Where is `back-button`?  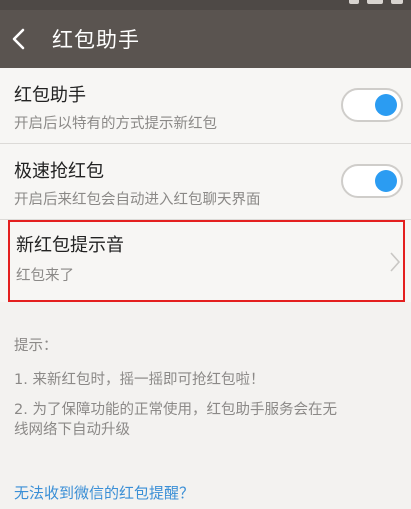
back-button is located at coordinates (18, 39).